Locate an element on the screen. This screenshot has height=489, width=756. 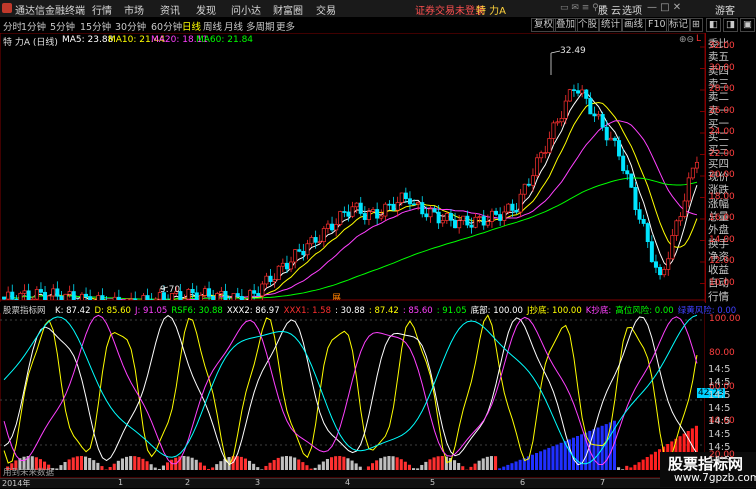
sub-y-tick: 80.00 is located at coordinates (722, 353).